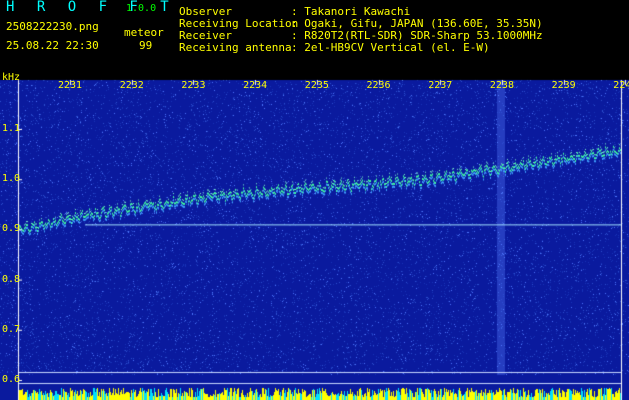  I want to click on x-tick-label: 2238, so click(501, 85).